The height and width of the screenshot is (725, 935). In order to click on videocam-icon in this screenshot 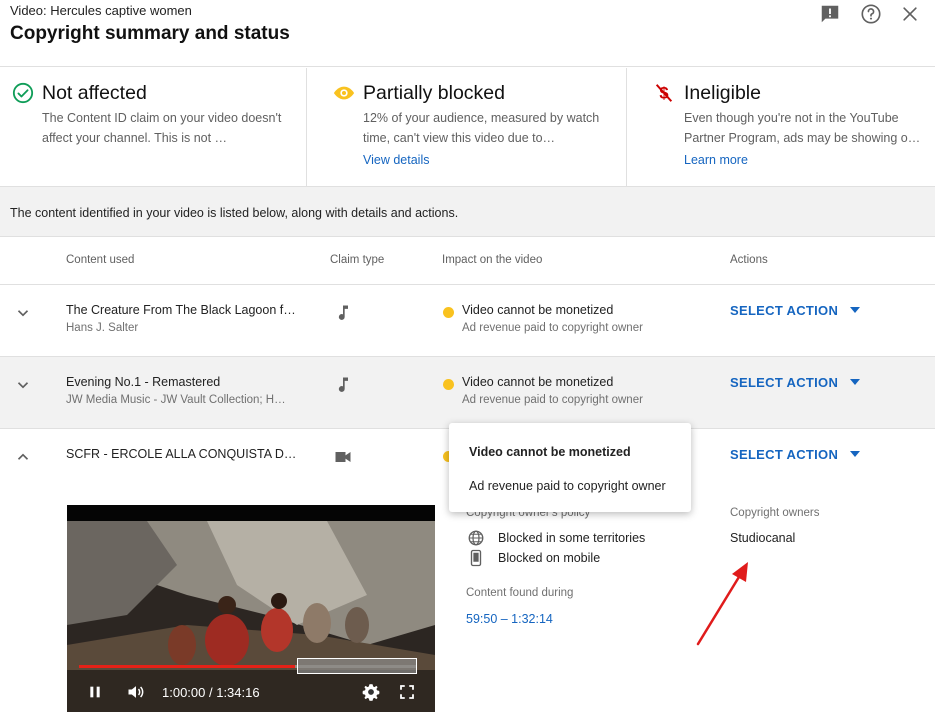, I will do `click(343, 457)`.